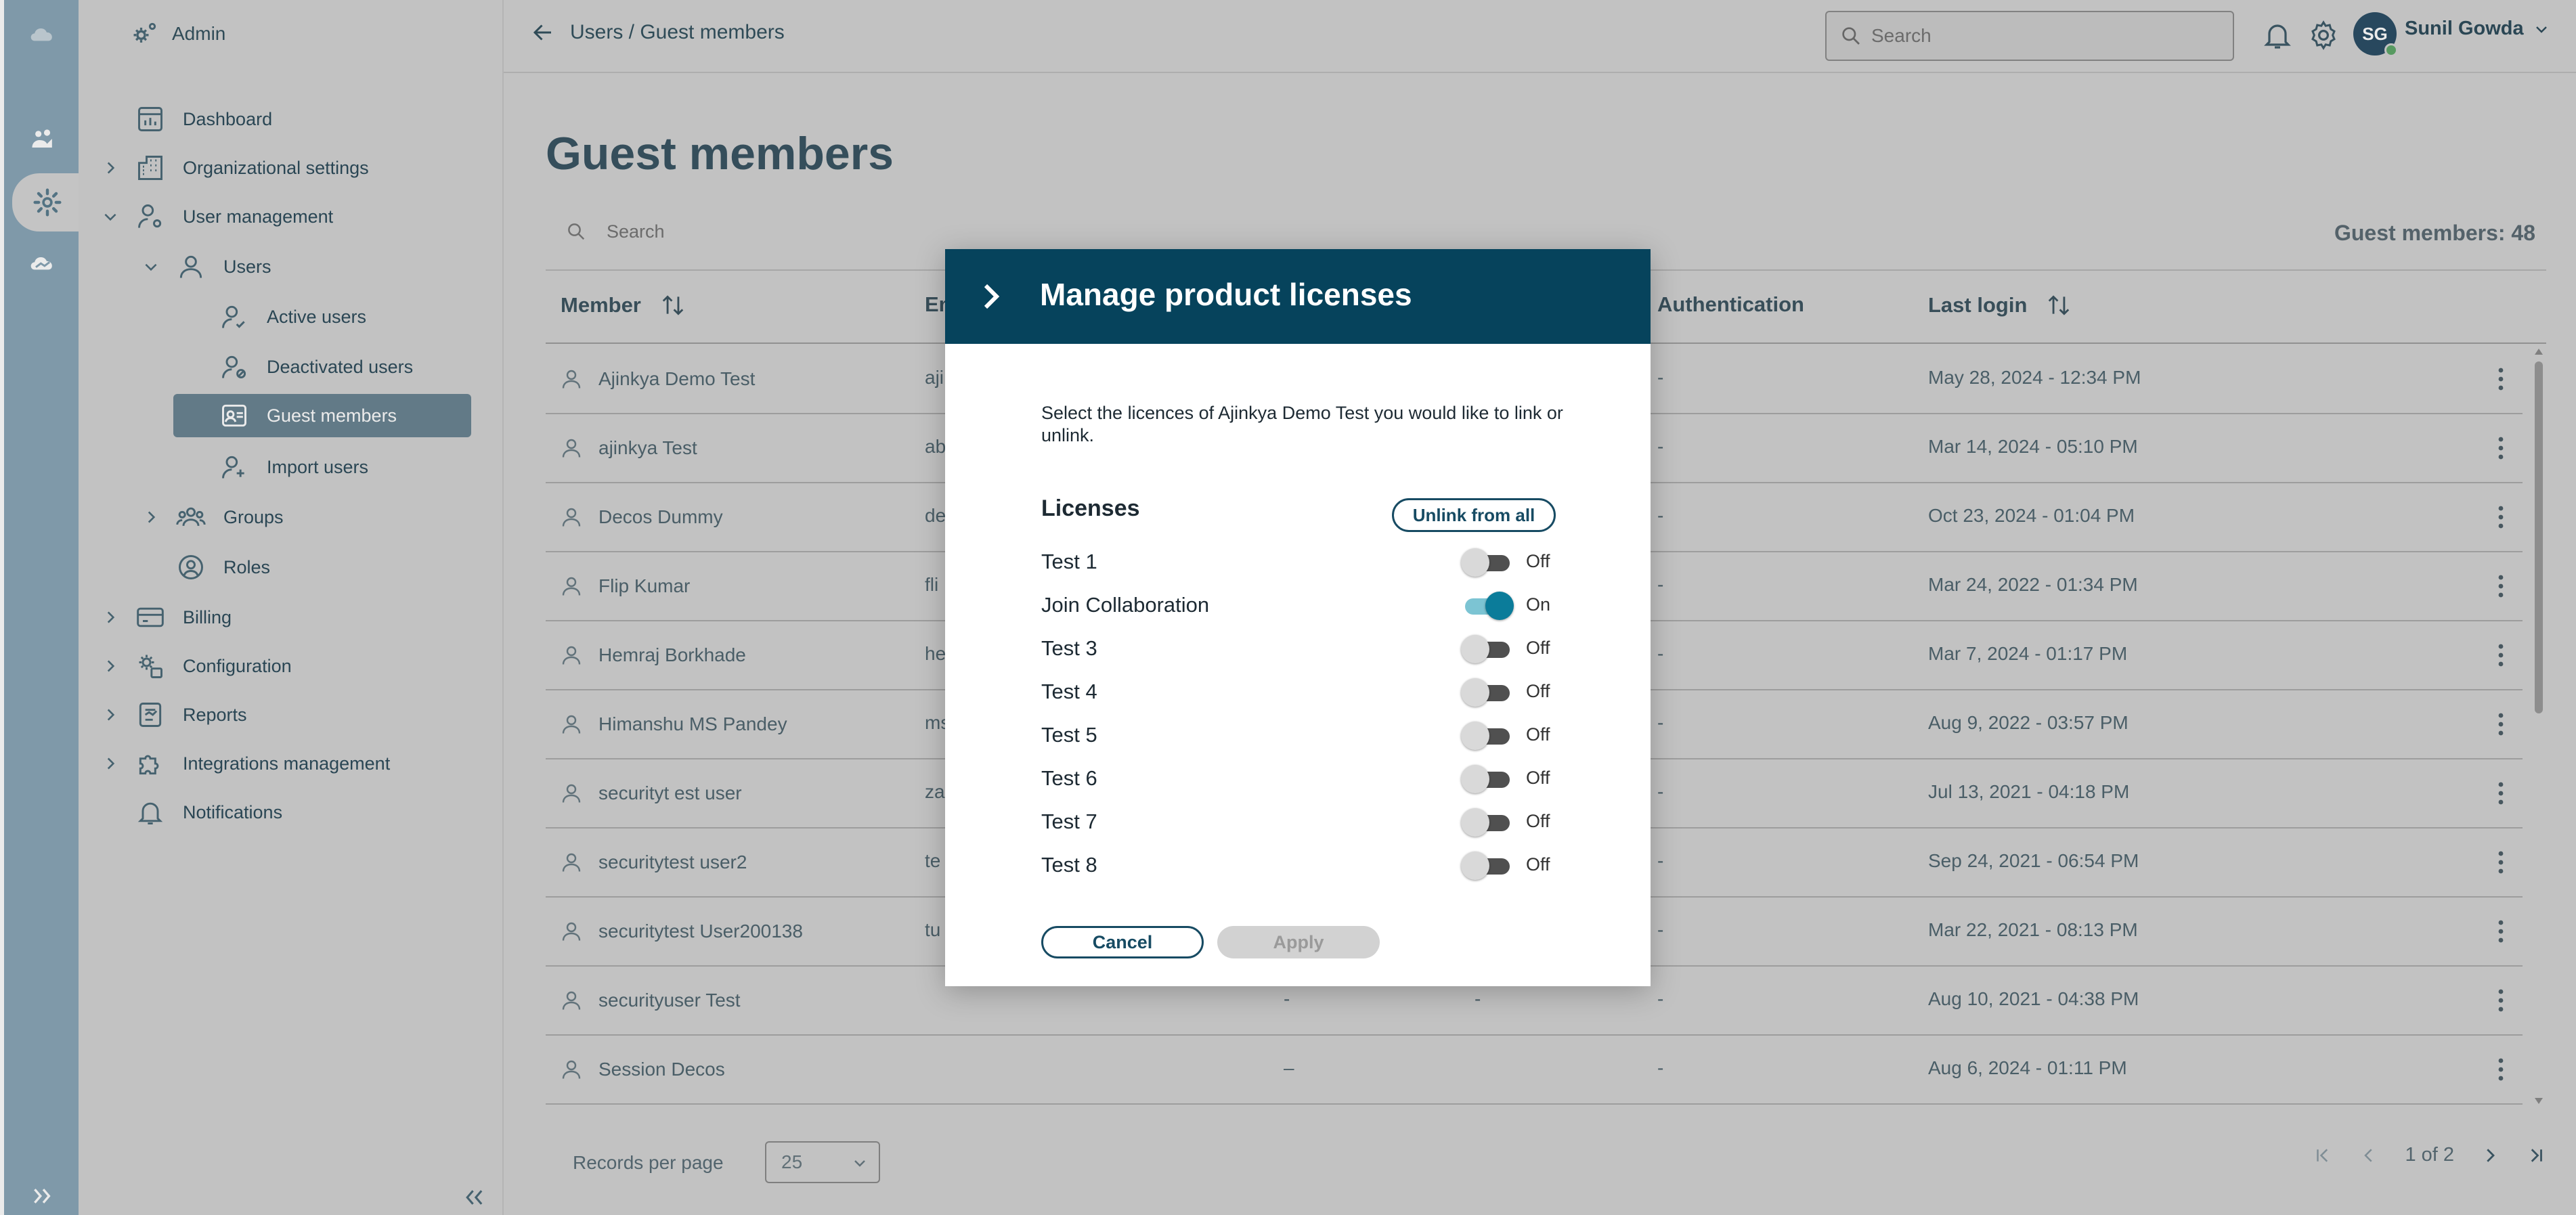 This screenshot has height=1215, width=2576. What do you see at coordinates (1069, 648) in the screenshot?
I see `license-name: Test 3` at bounding box center [1069, 648].